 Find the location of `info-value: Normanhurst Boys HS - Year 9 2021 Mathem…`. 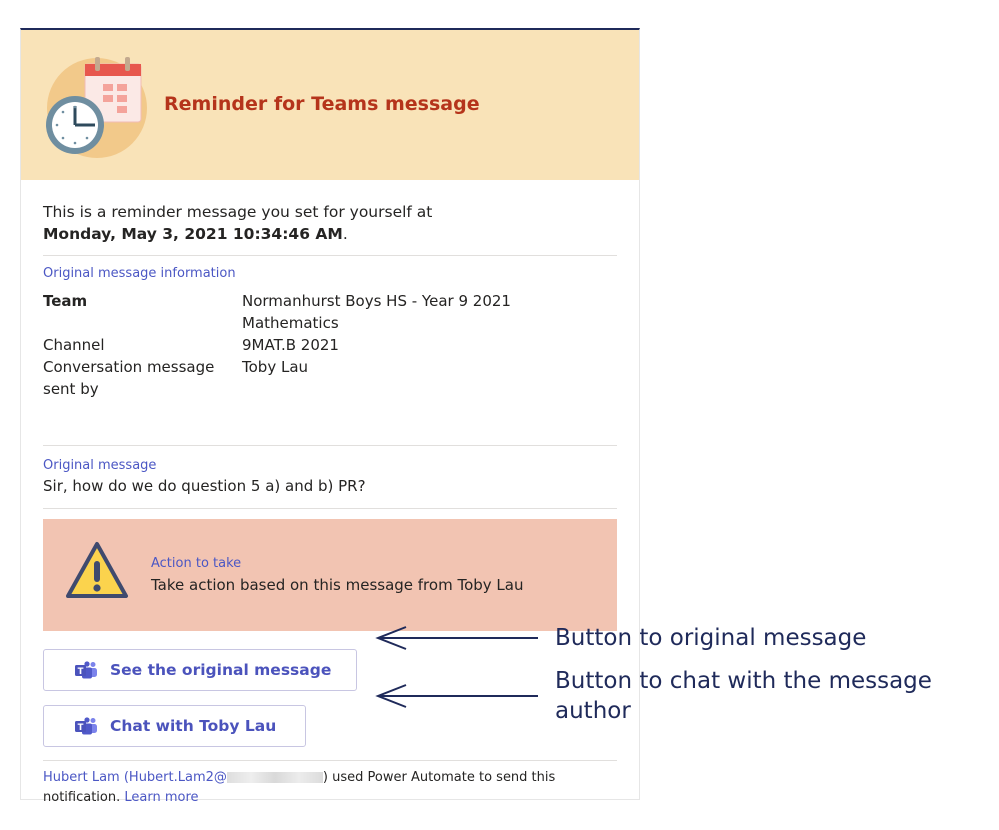

info-value: Normanhurst Boys HS - Year 9 2021 Mathem… is located at coordinates (376, 312).